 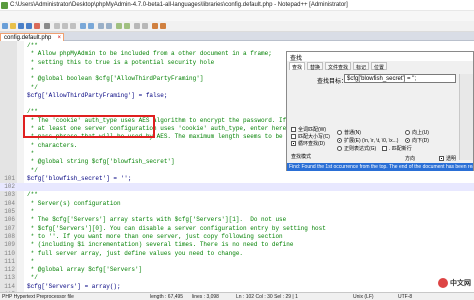 I want to click on dot-newline-checkbox: . 匹配新行, so click(x=397, y=148).